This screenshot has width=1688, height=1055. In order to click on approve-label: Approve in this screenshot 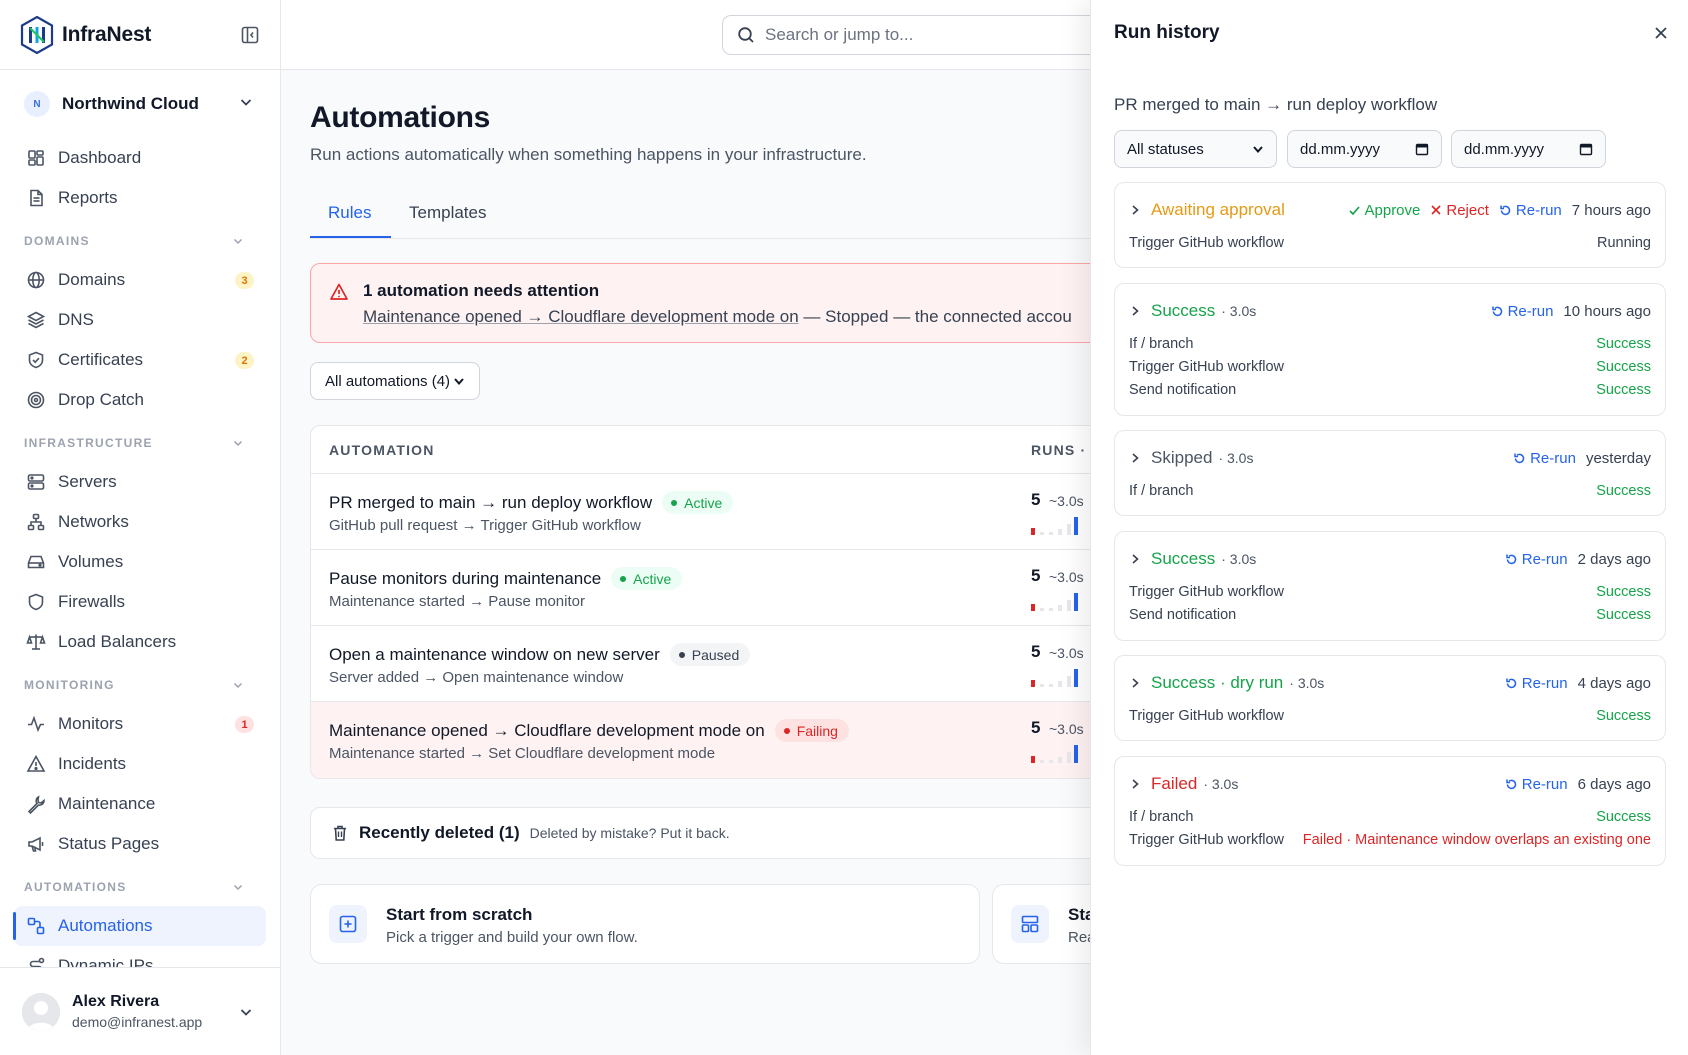, I will do `click(1392, 210)`.